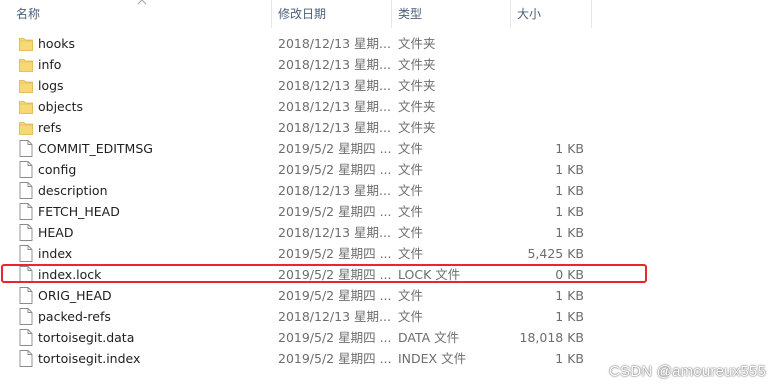  Describe the element at coordinates (75, 295) in the screenshot. I see `file-name: ORIG_HEAD` at that location.